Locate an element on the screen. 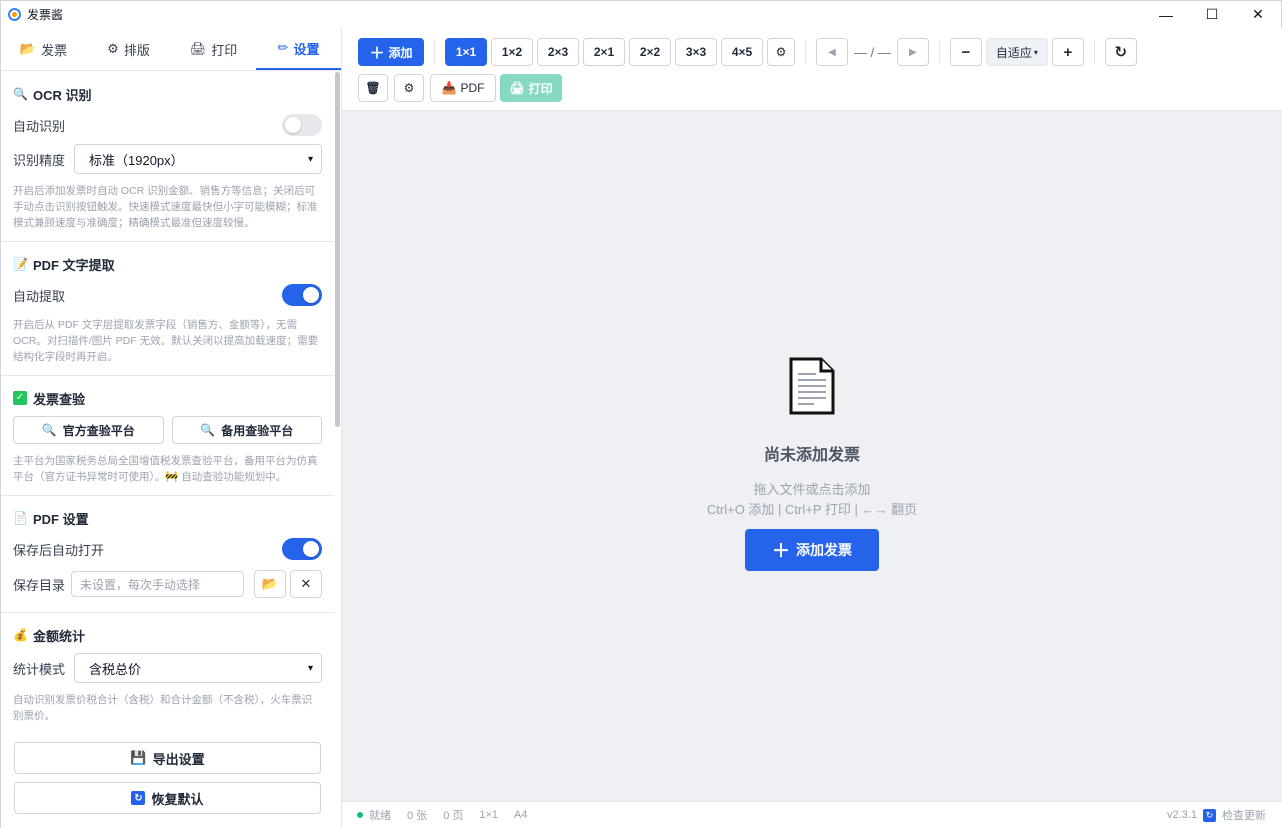  check-box-icon: ✓ is located at coordinates (20, 398).